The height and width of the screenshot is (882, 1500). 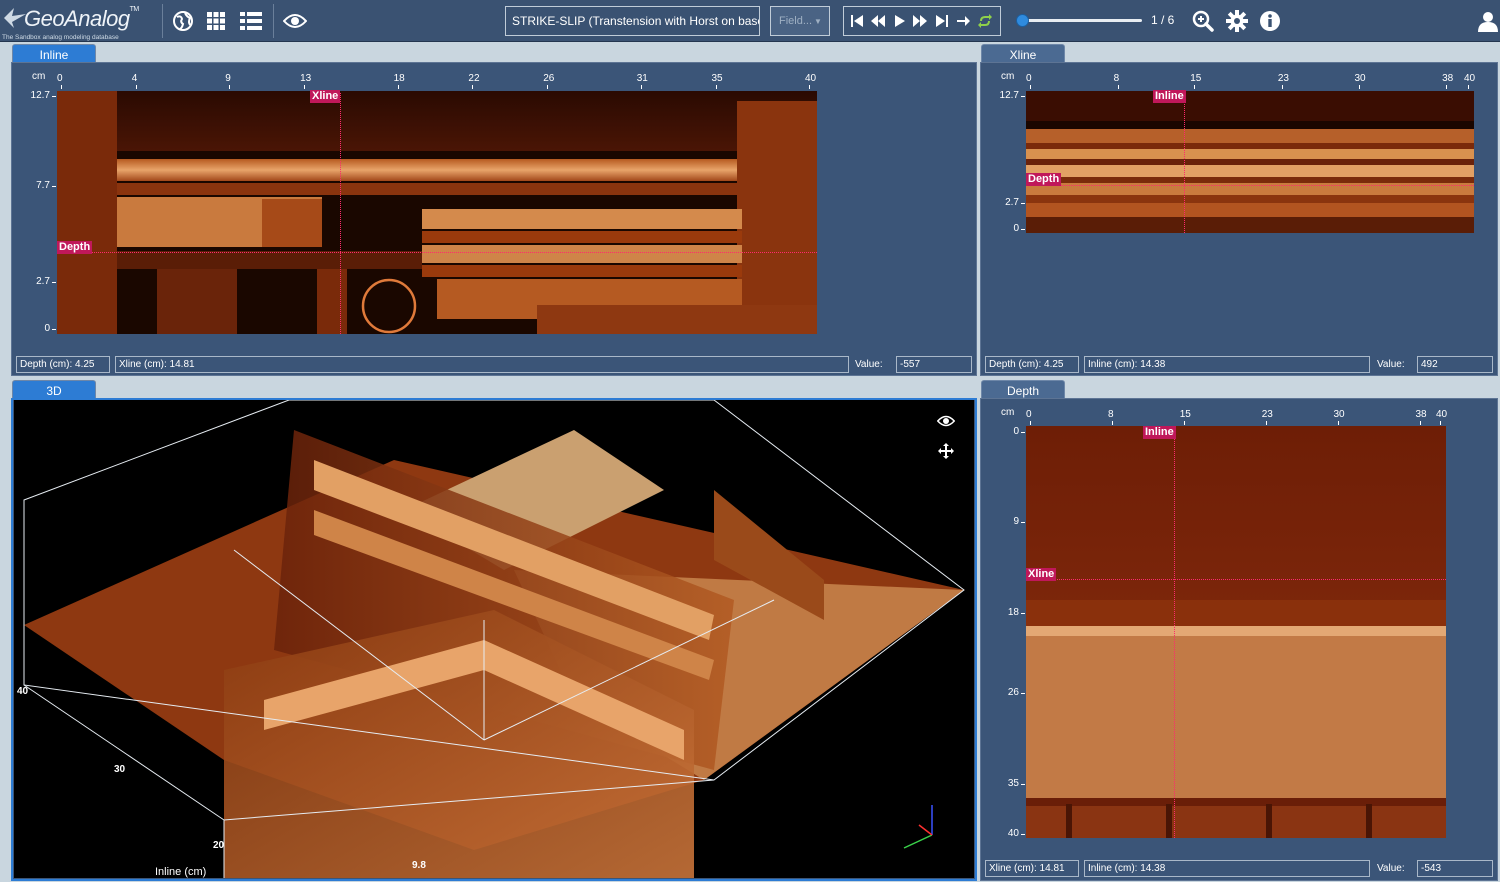 I want to click on xline-value-field: 492, so click(x=1455, y=364).